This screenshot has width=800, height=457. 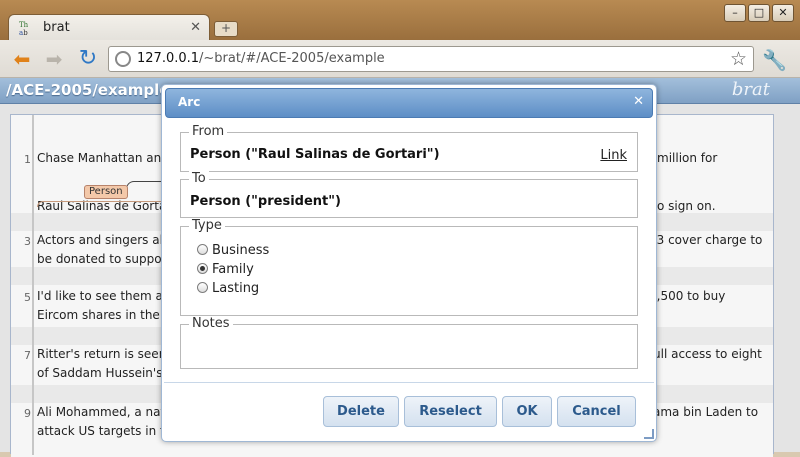 I want to click on browser-titlebar: Th ab brat ✕ + – □ ✕, so click(x=400, y=20).